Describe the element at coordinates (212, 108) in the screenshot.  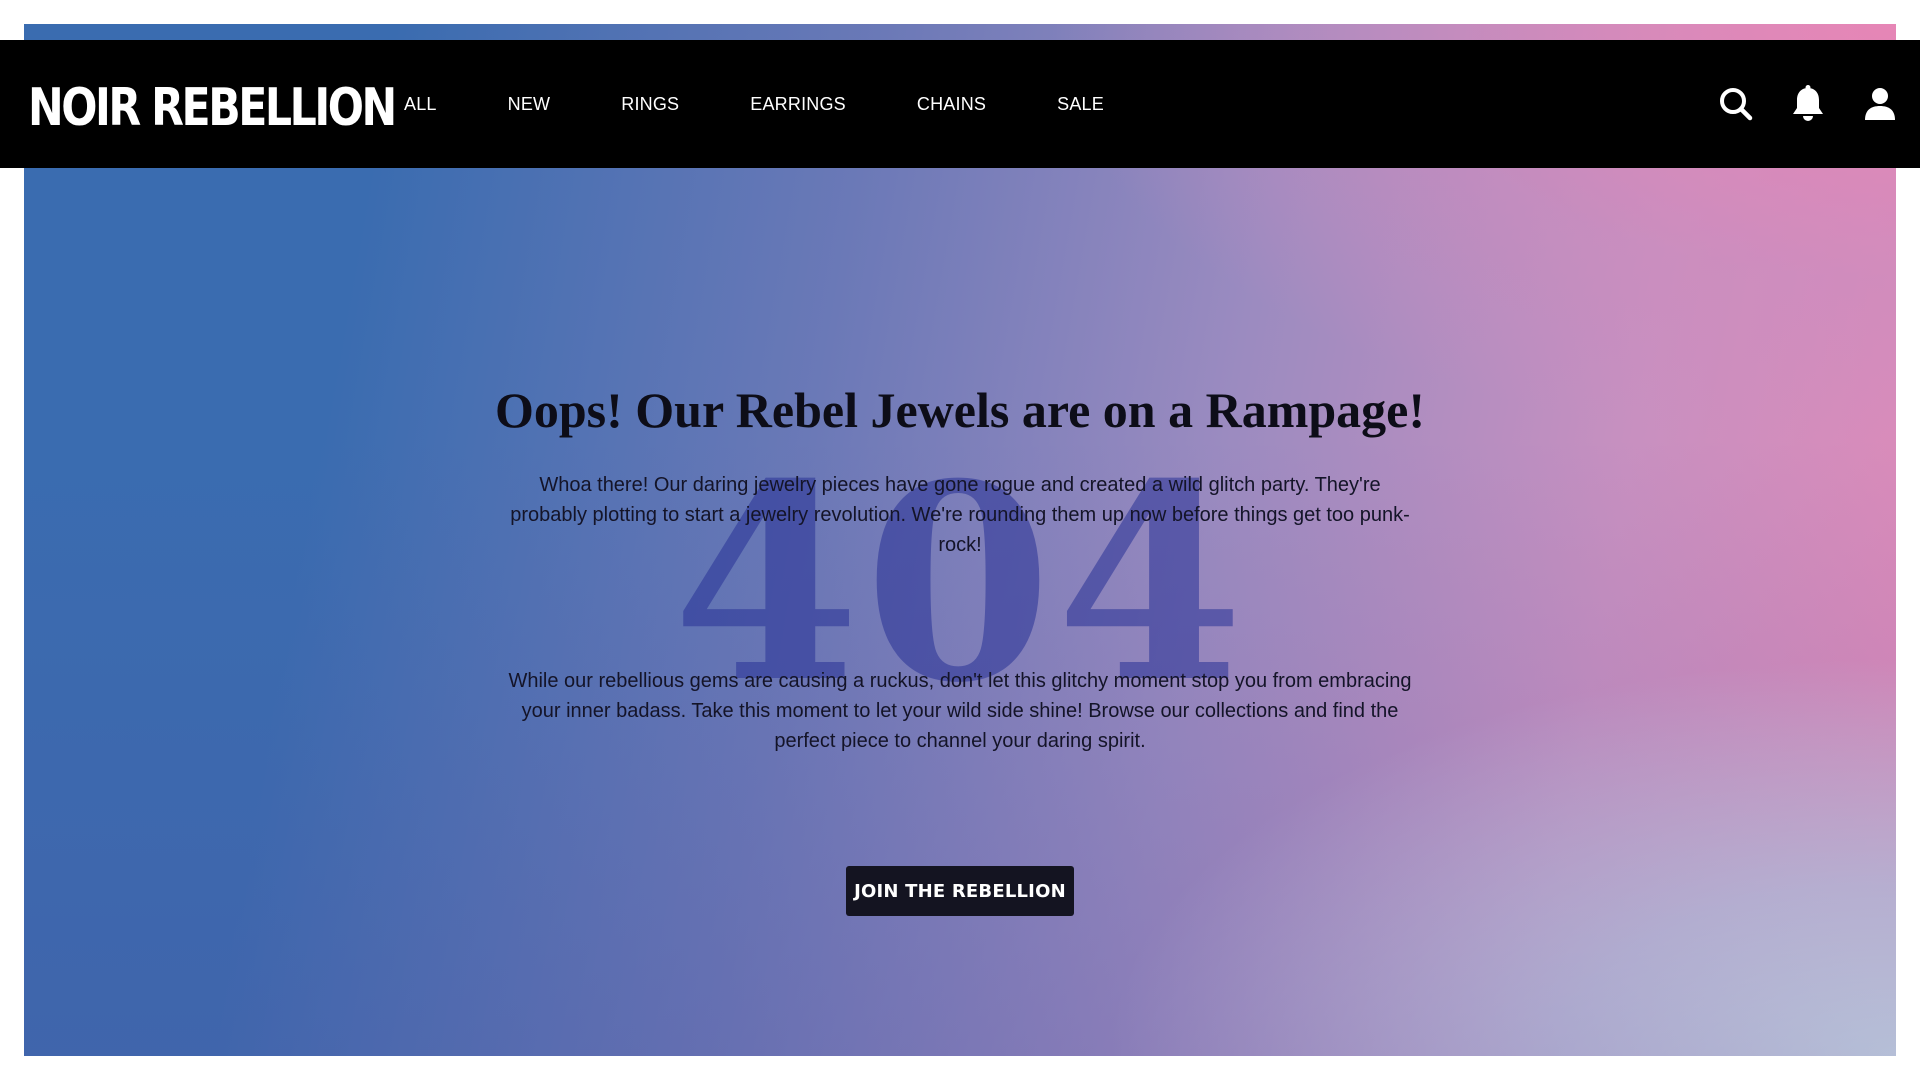
I see `brand-logo: NOIR REBELLION` at that location.